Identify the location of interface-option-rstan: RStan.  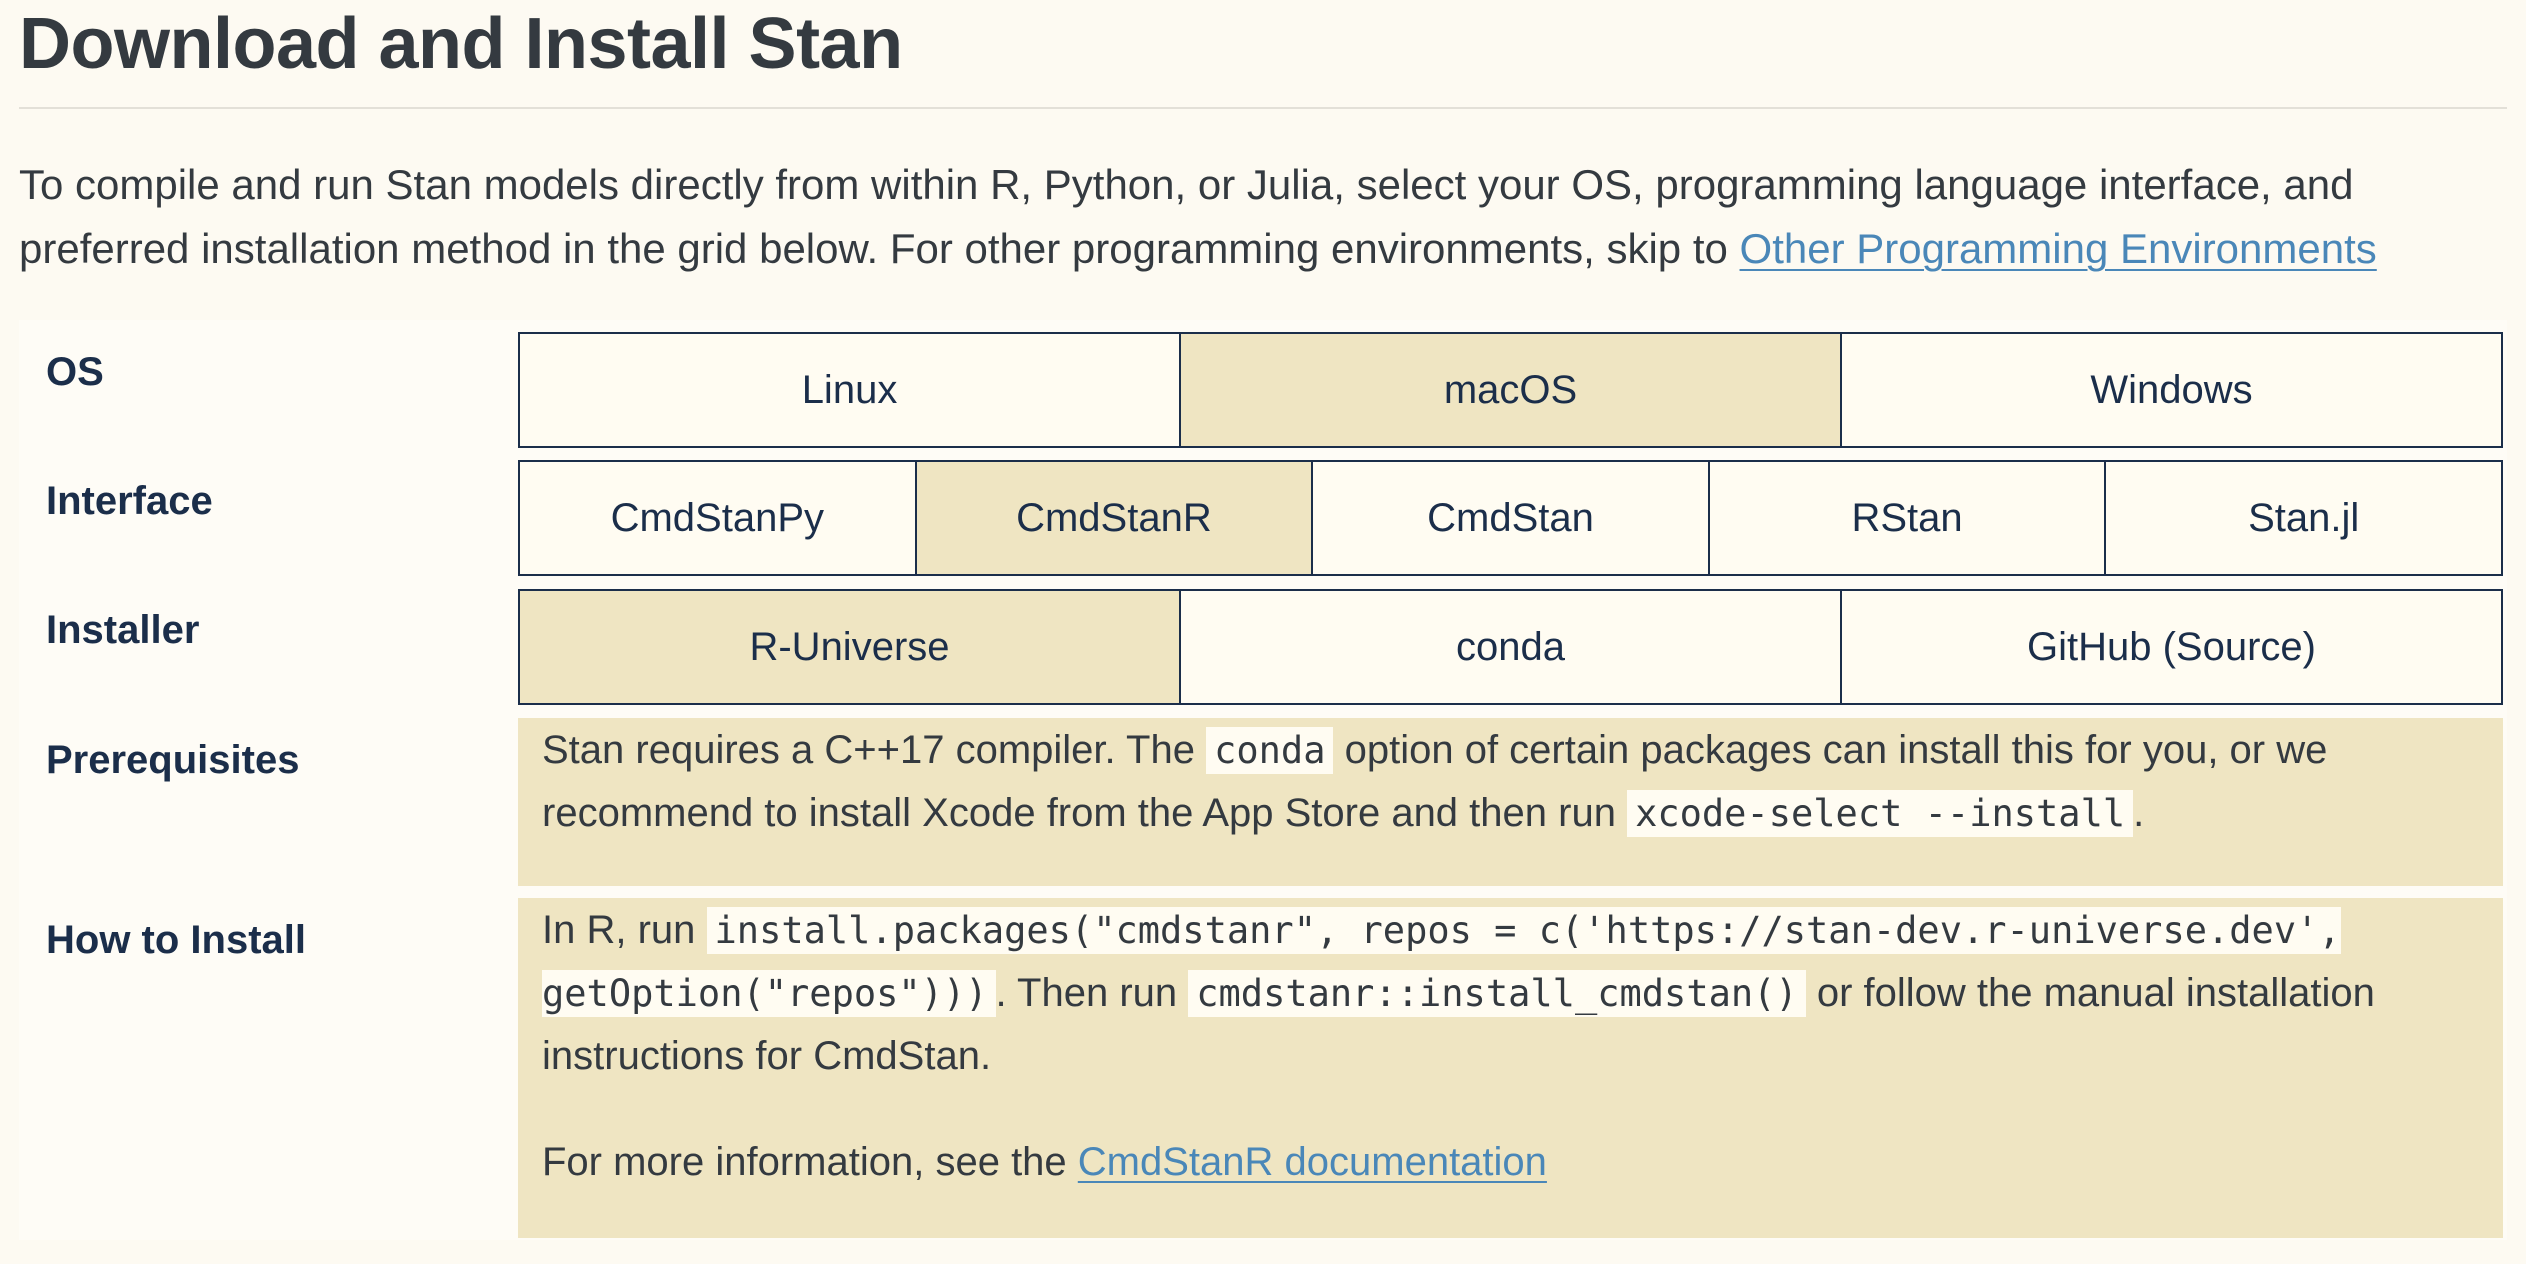
(1908, 518).